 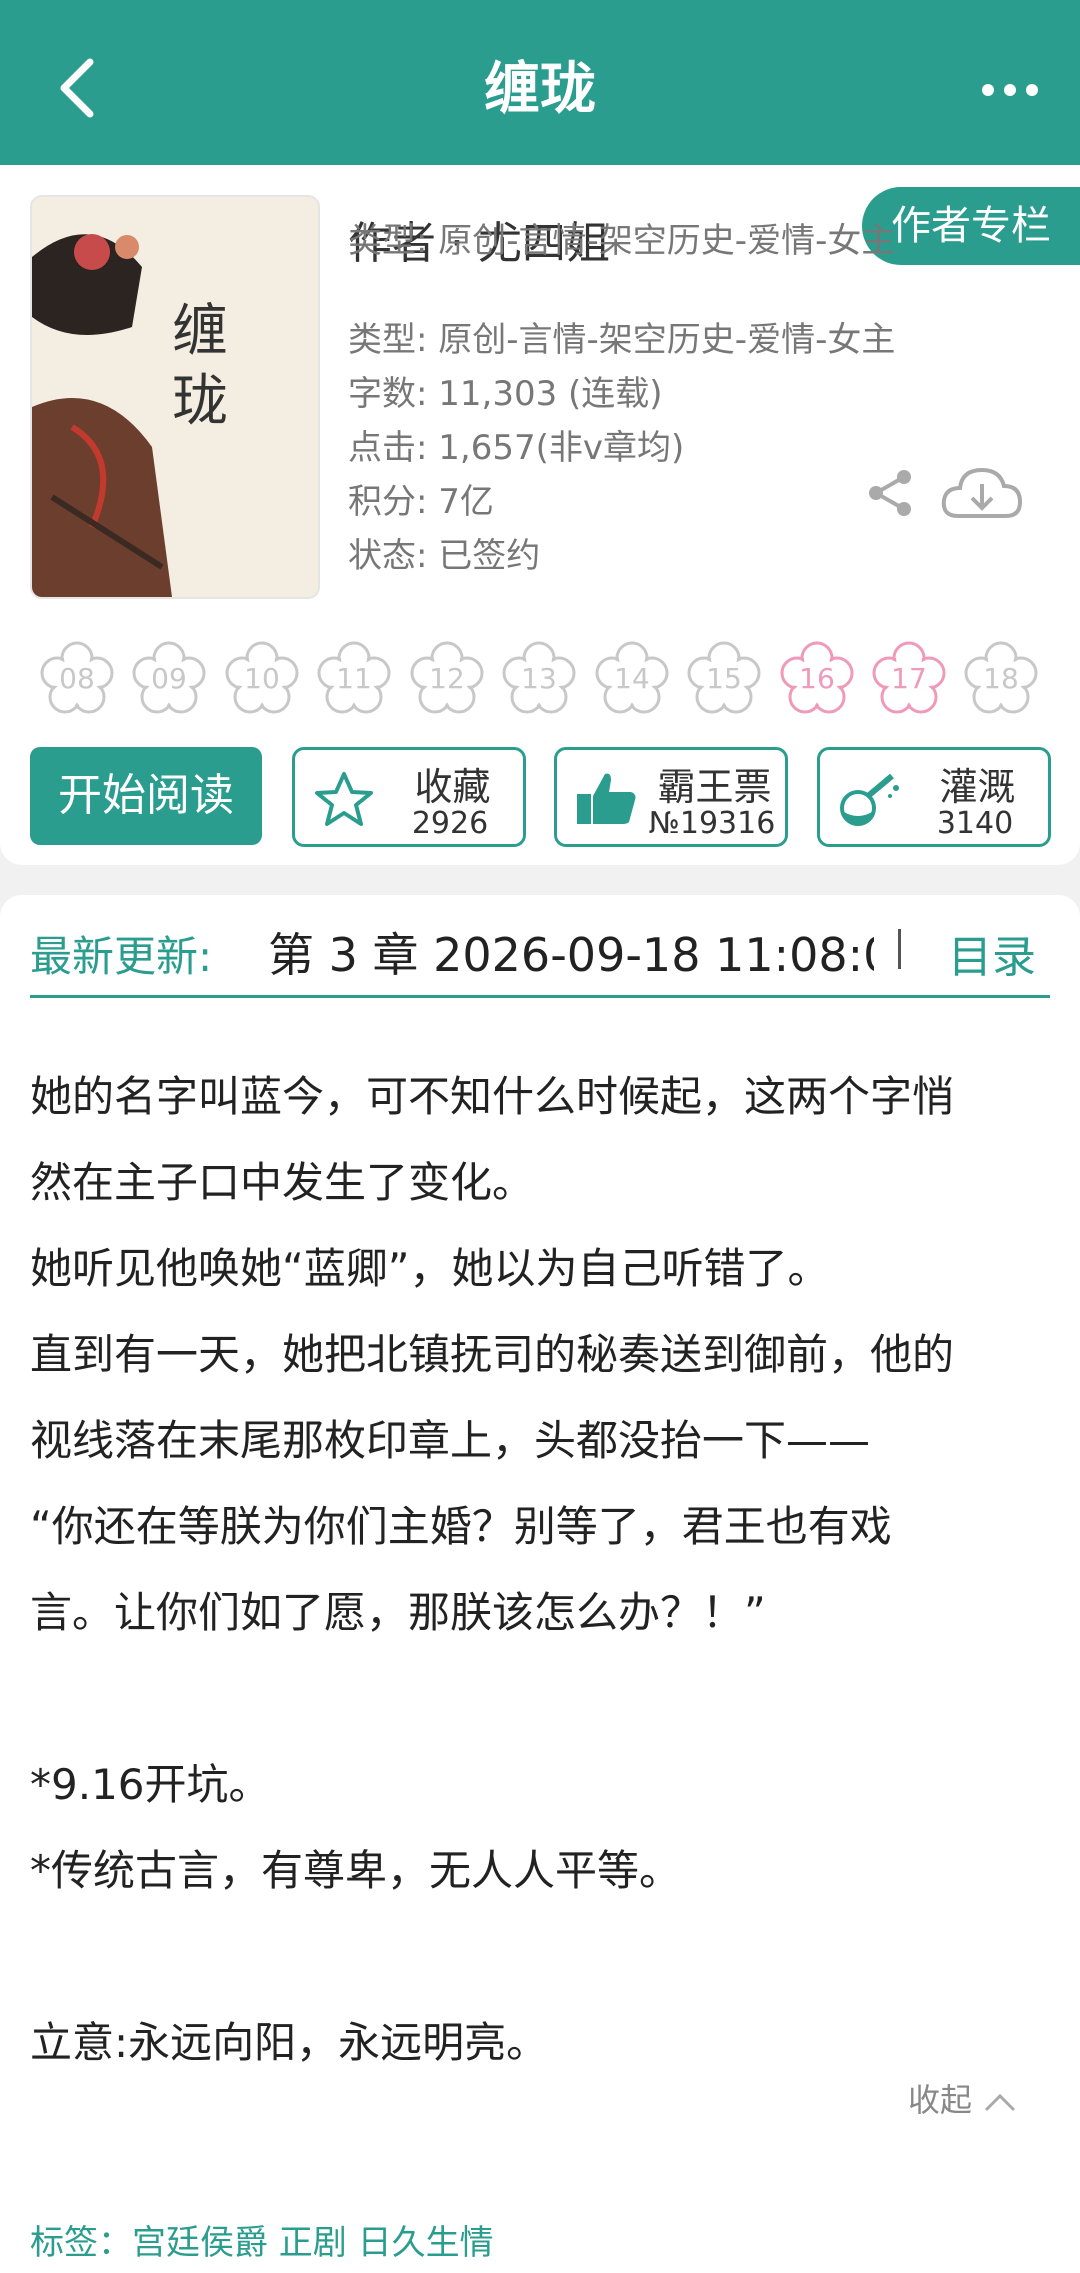 I want to click on chevron-up-icon, so click(x=1000, y=2102).